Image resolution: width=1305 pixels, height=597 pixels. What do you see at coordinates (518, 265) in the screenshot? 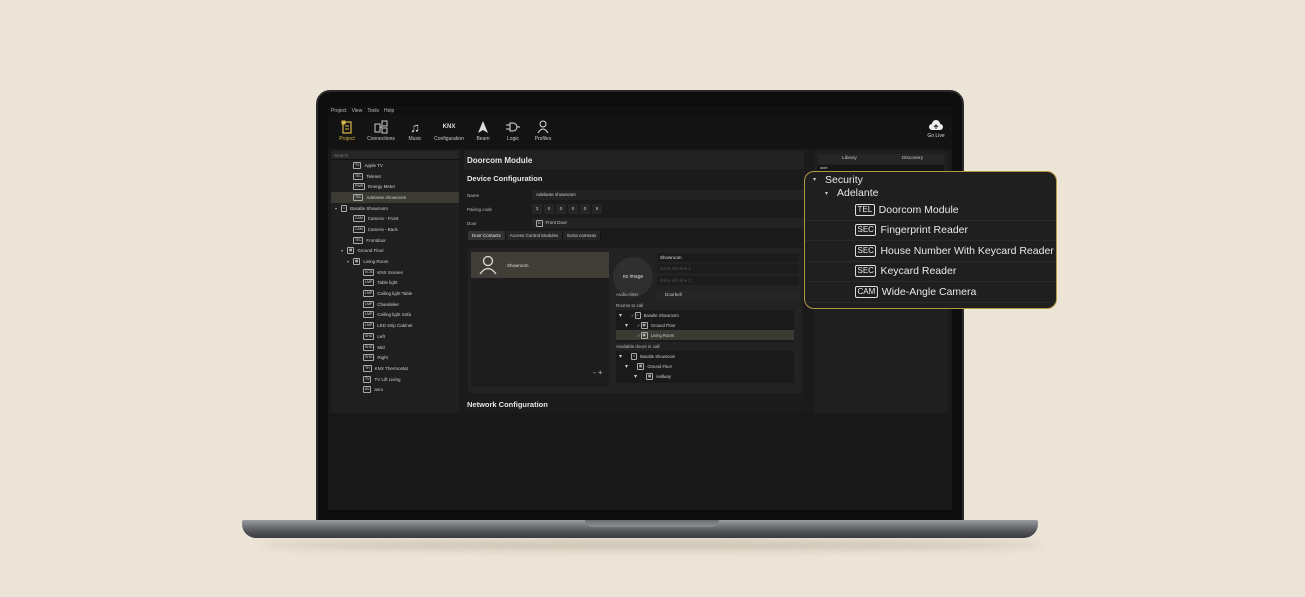
I see `contact-name: Showroom` at bounding box center [518, 265].